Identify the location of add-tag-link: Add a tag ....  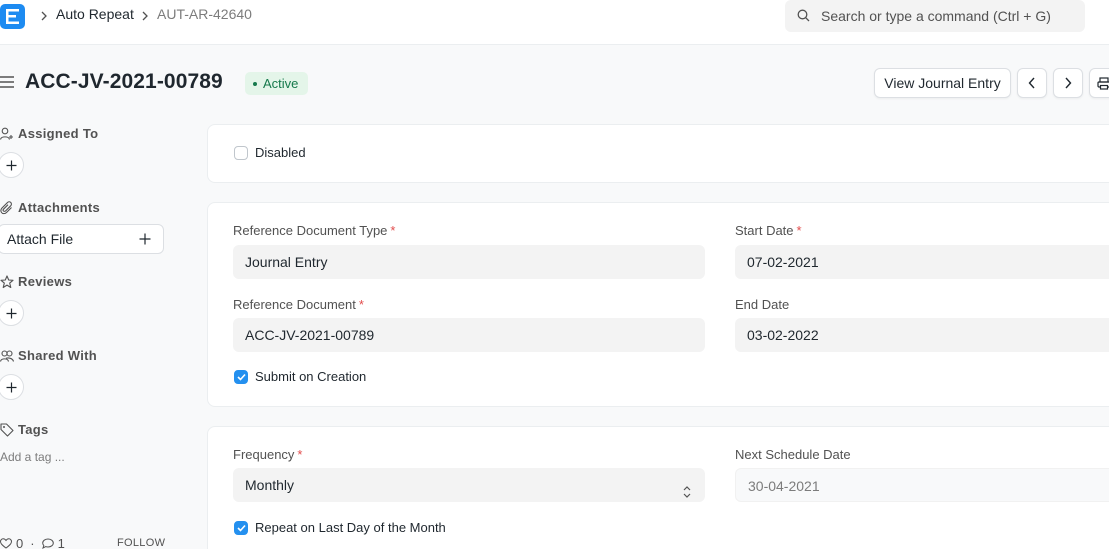
(32, 457).